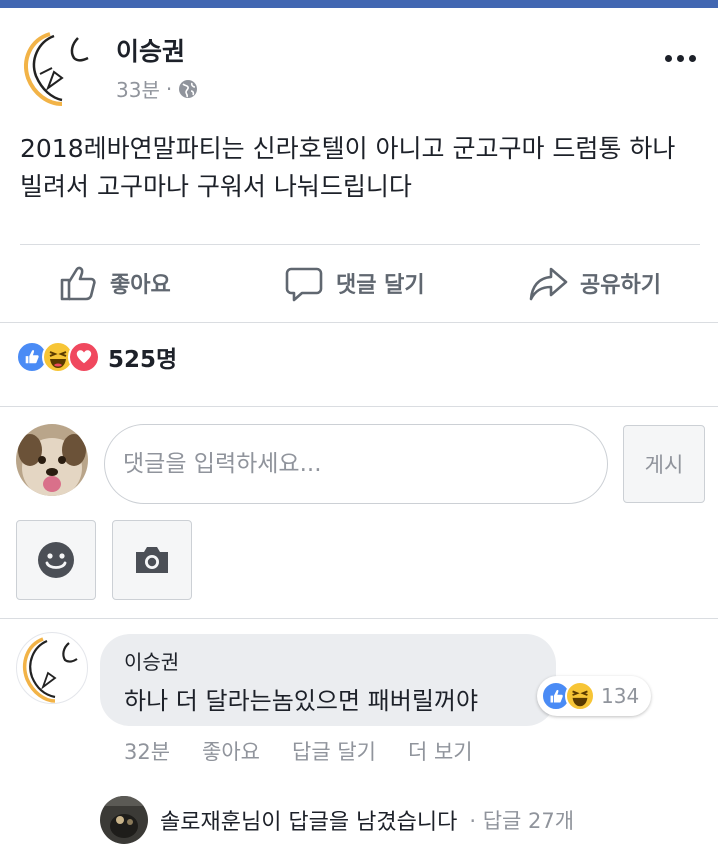  Describe the element at coordinates (231, 751) in the screenshot. I see `comment-like-link: 좋아요` at that location.